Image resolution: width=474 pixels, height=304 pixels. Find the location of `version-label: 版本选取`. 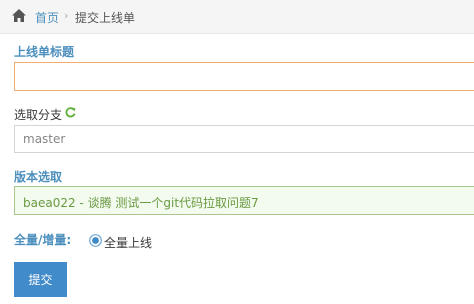

version-label: 版本选取 is located at coordinates (38, 177).